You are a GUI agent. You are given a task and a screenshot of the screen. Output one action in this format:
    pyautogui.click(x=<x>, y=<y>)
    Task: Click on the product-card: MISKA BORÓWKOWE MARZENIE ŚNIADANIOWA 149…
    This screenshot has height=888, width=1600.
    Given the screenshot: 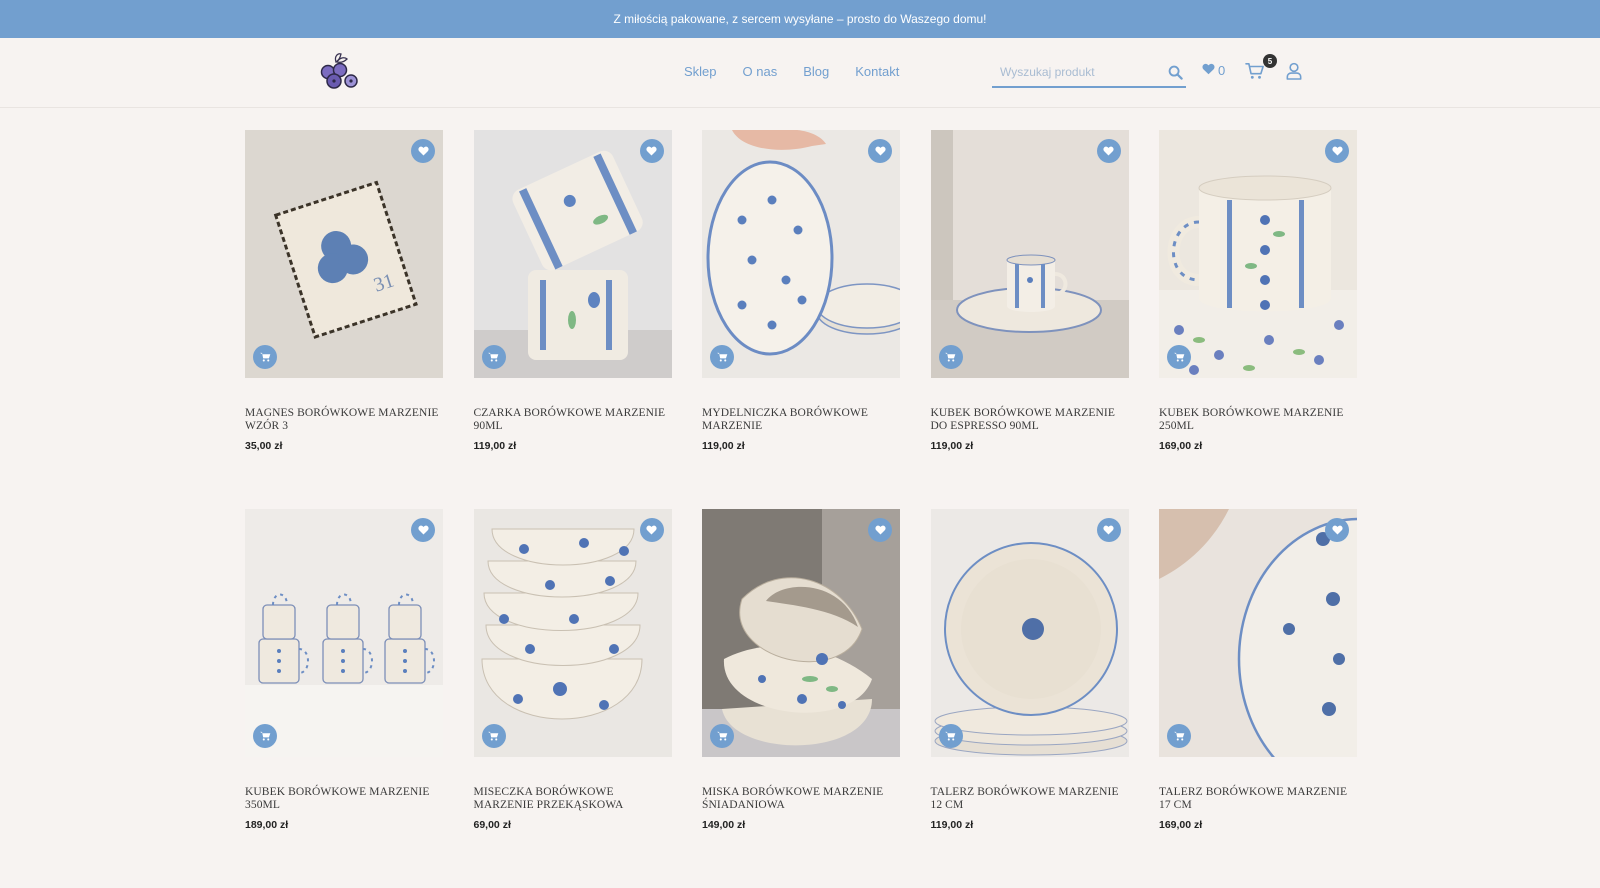 What is the action you would take?
    pyautogui.click(x=801, y=698)
    